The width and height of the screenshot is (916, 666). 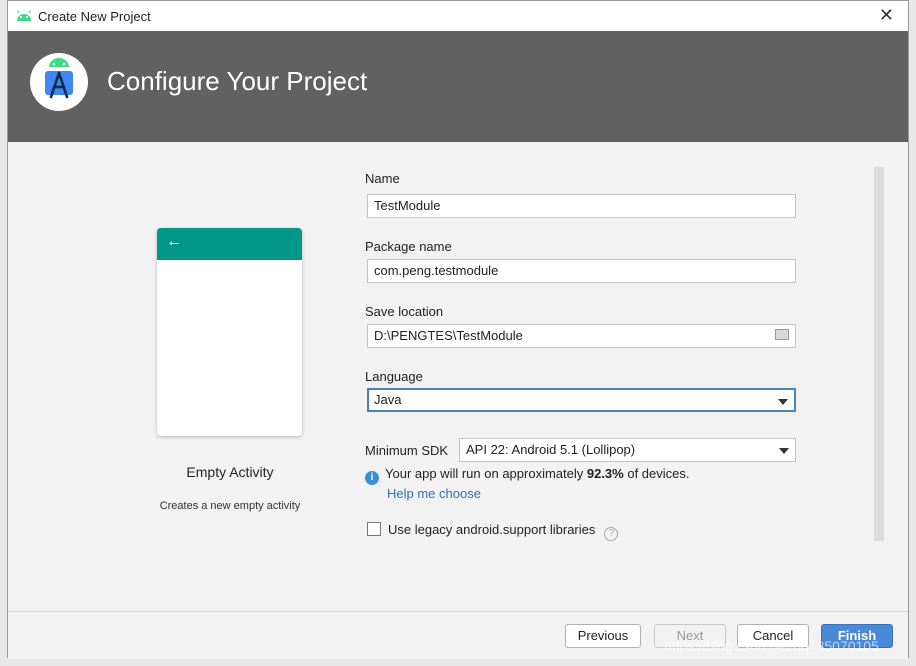 What do you see at coordinates (237, 81) in the screenshot?
I see `page-title: Configure Your Project` at bounding box center [237, 81].